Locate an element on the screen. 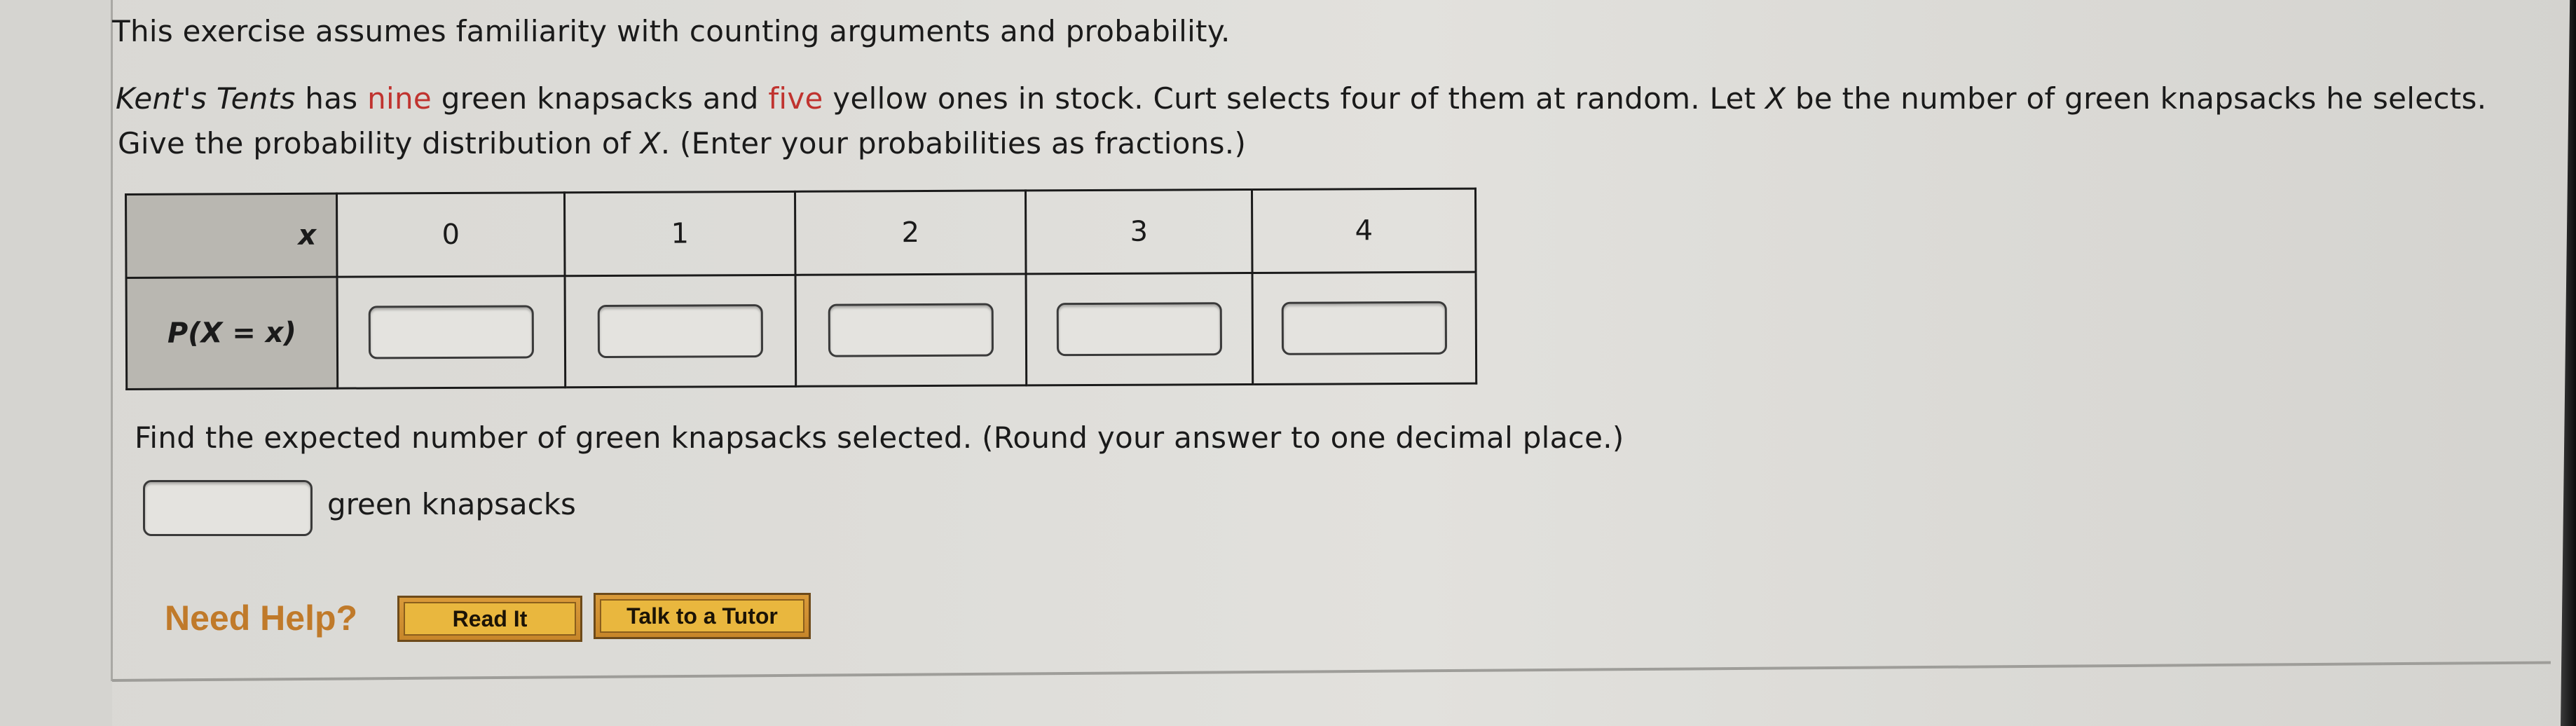 This screenshot has height=726, width=2576. probability-input-x4 is located at coordinates (1365, 328).